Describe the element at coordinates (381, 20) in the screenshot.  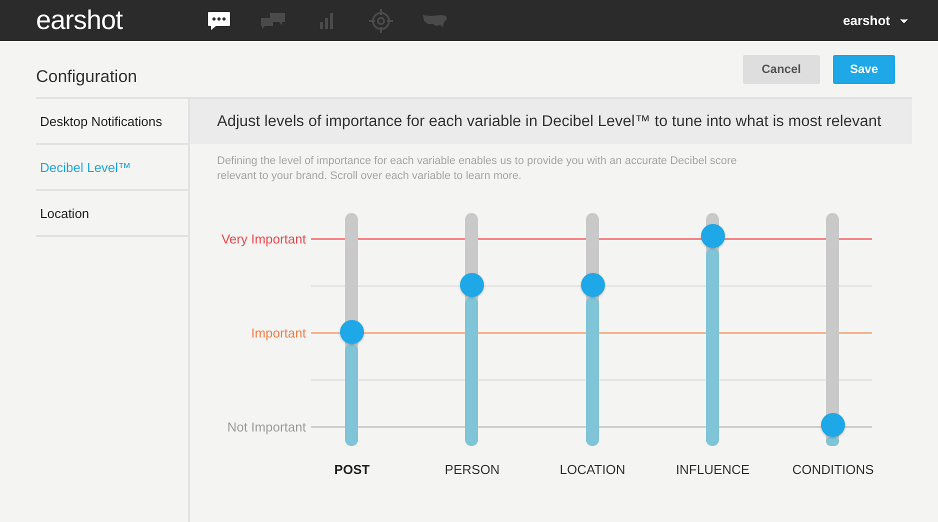
I see `crosshair-icon` at that location.